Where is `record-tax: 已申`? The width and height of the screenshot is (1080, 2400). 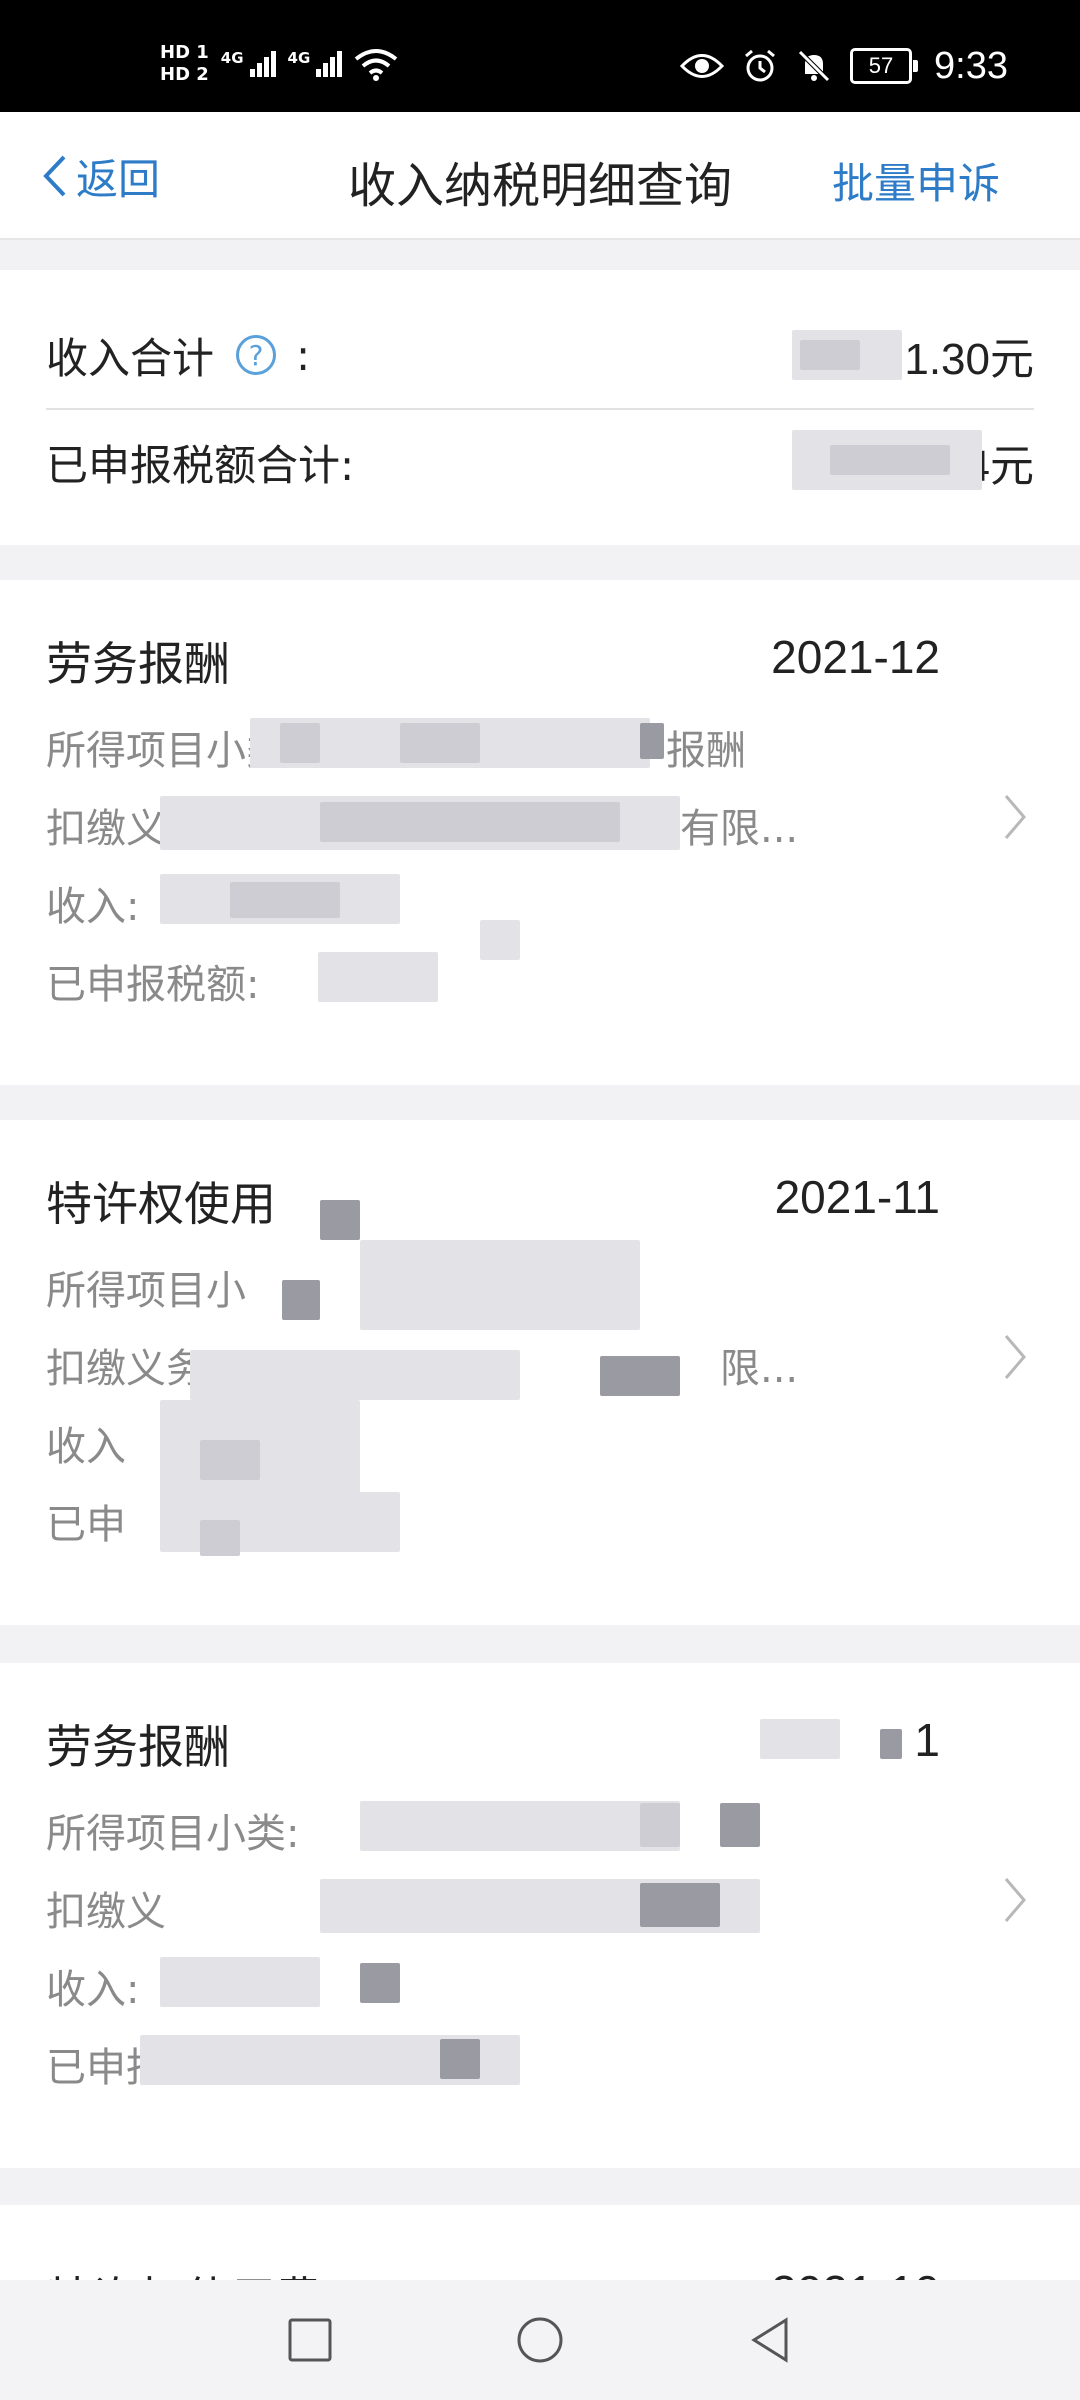 record-tax: 已申 is located at coordinates (86, 1525).